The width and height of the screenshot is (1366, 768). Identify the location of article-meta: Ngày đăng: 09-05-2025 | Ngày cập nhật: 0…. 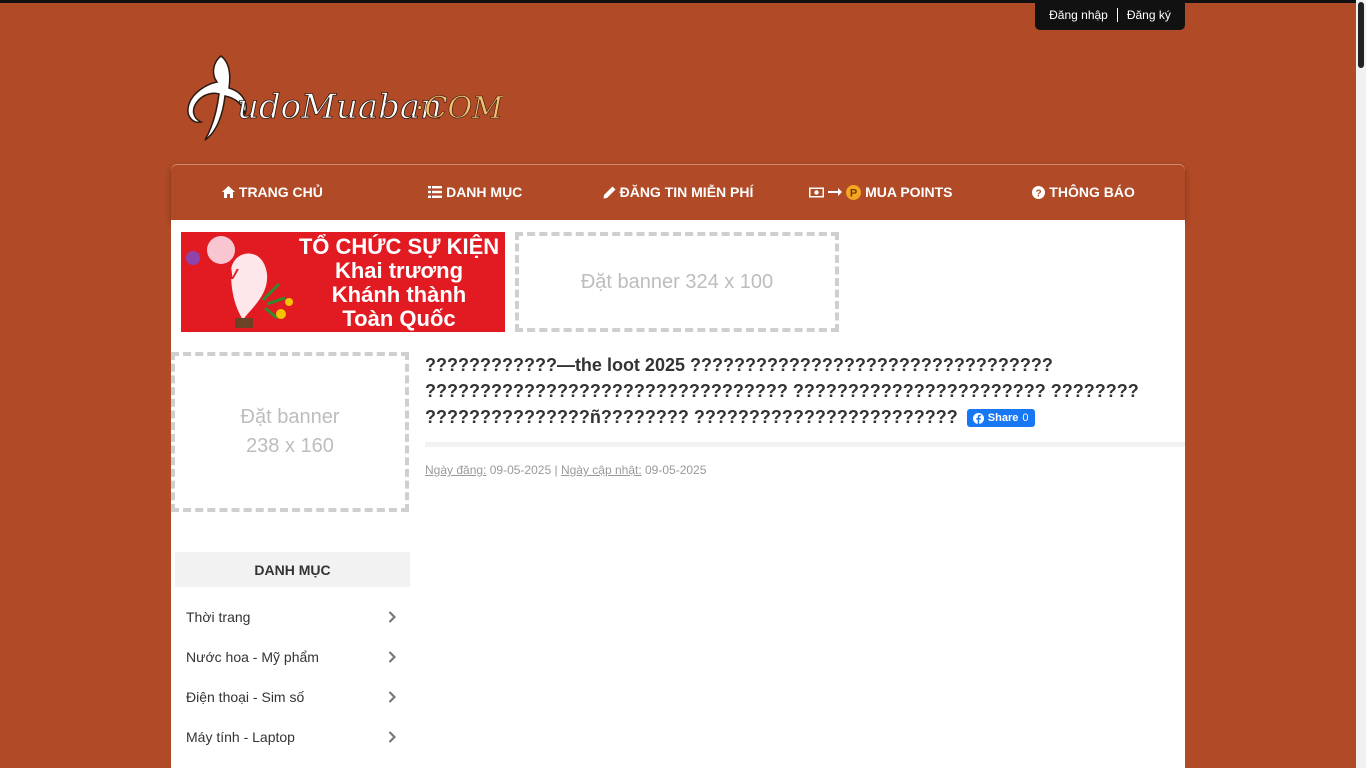
(805, 470).